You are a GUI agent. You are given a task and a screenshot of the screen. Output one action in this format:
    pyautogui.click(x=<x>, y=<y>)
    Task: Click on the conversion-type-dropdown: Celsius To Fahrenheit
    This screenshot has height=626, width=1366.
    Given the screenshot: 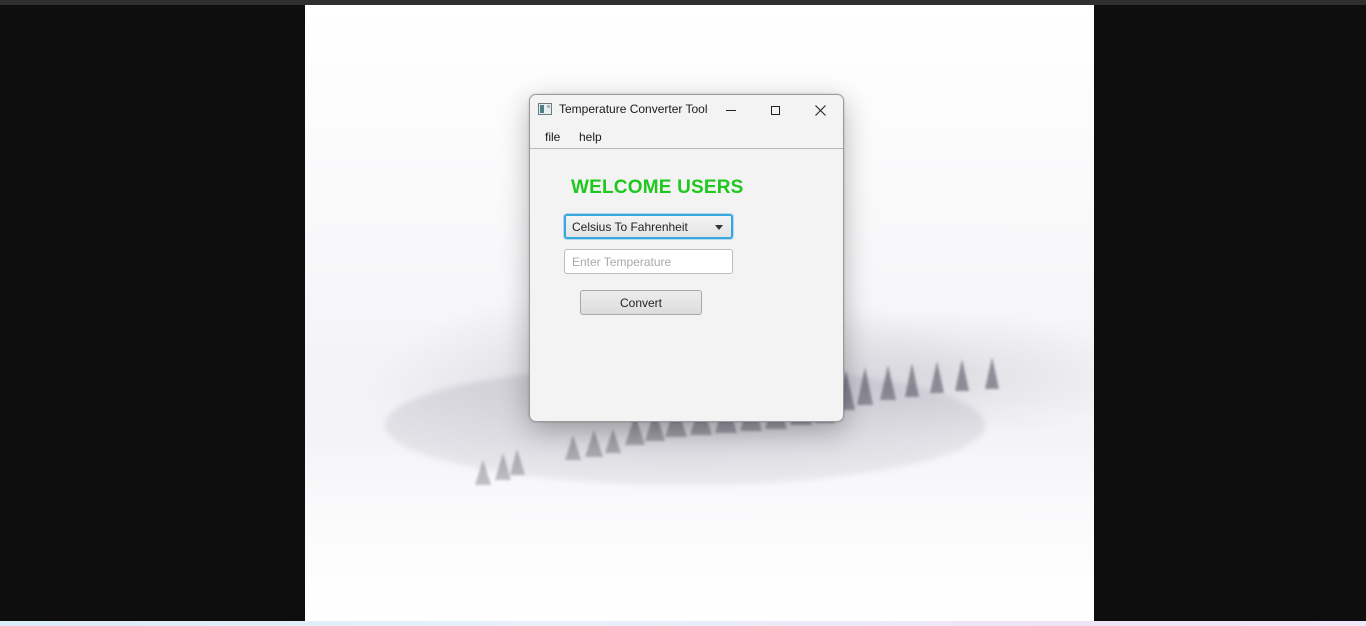 What is the action you would take?
    pyautogui.click(x=648, y=226)
    